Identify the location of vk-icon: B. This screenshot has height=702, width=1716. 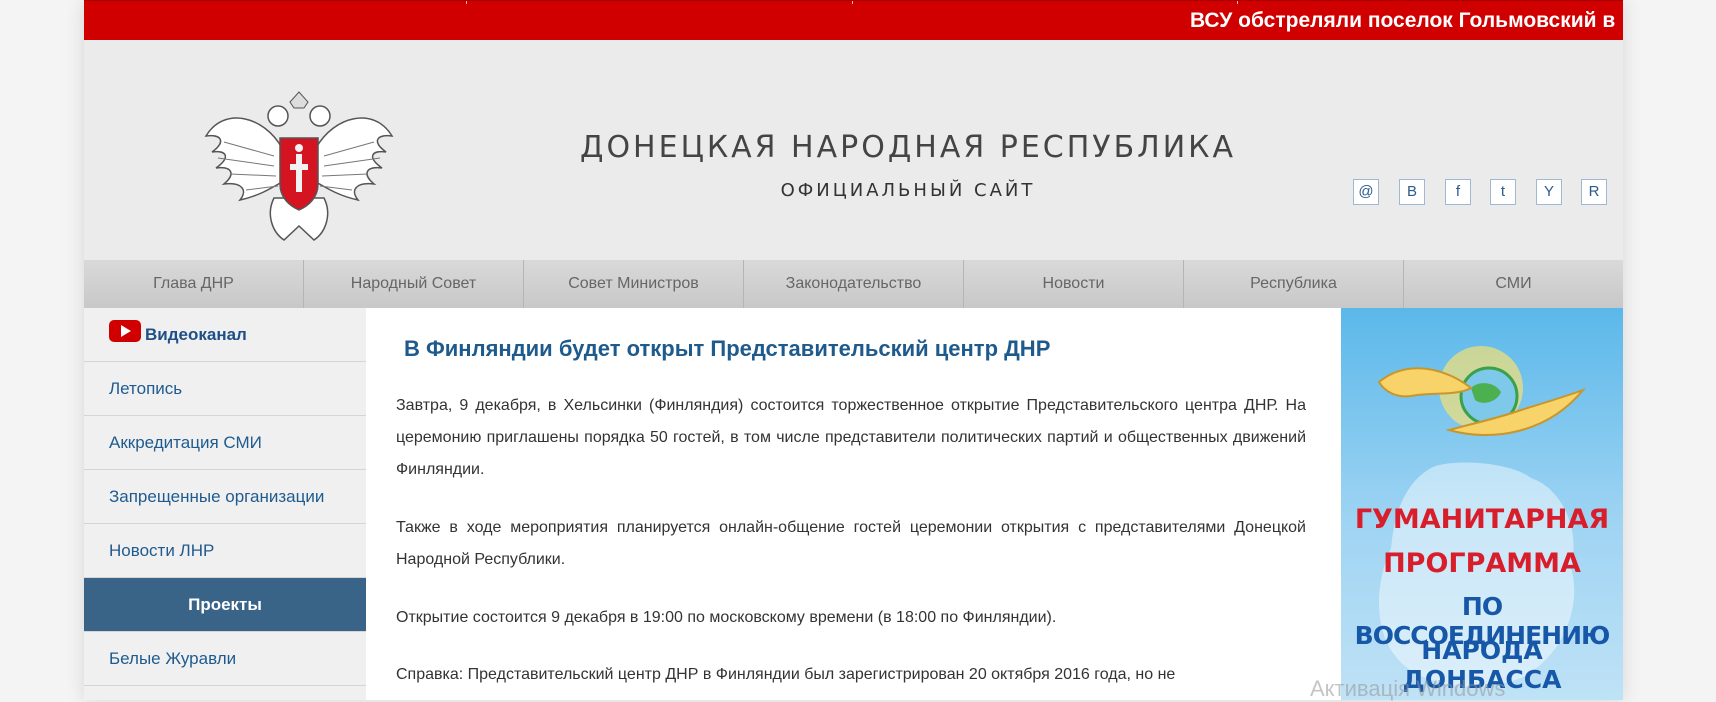
(1412, 192).